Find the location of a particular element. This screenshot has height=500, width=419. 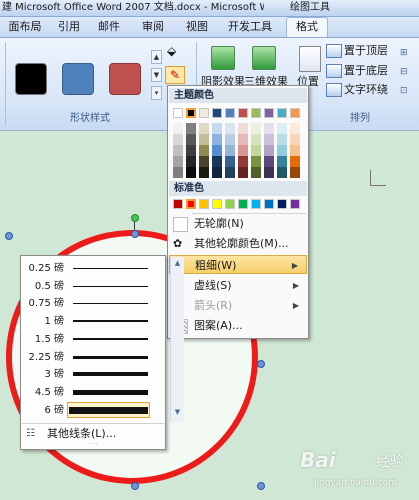

no-outline-item: 无轮廓(N) is located at coordinates (238, 223).